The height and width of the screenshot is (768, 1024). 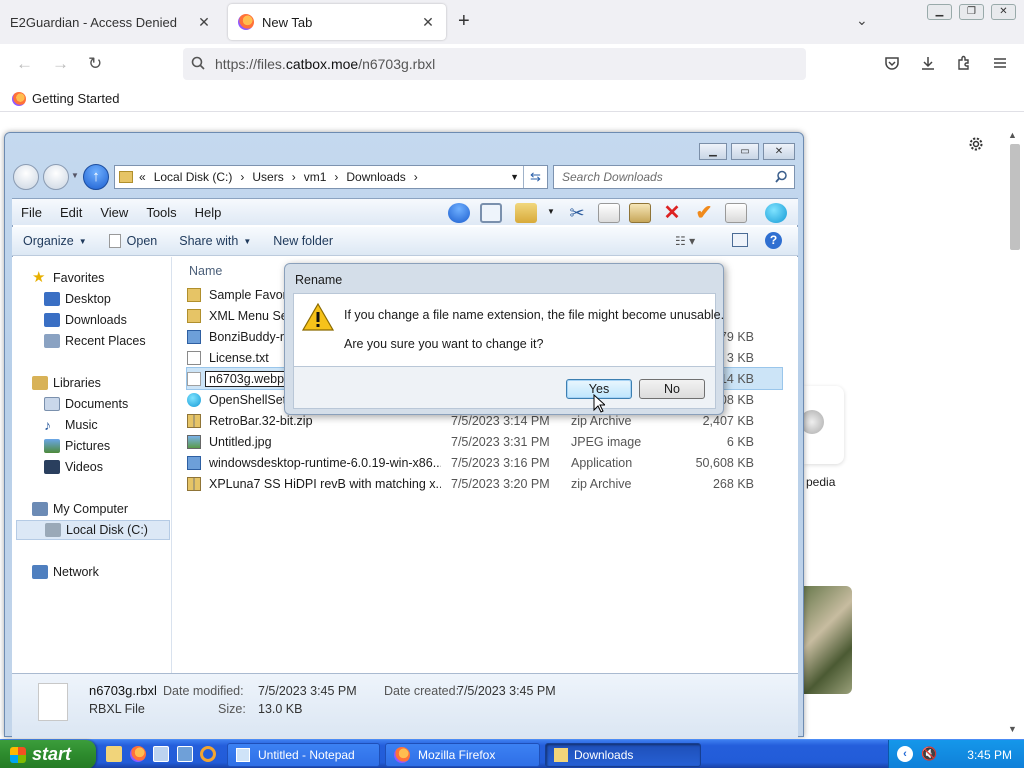 What do you see at coordinates (31, 212) in the screenshot?
I see `menu-file: File` at bounding box center [31, 212].